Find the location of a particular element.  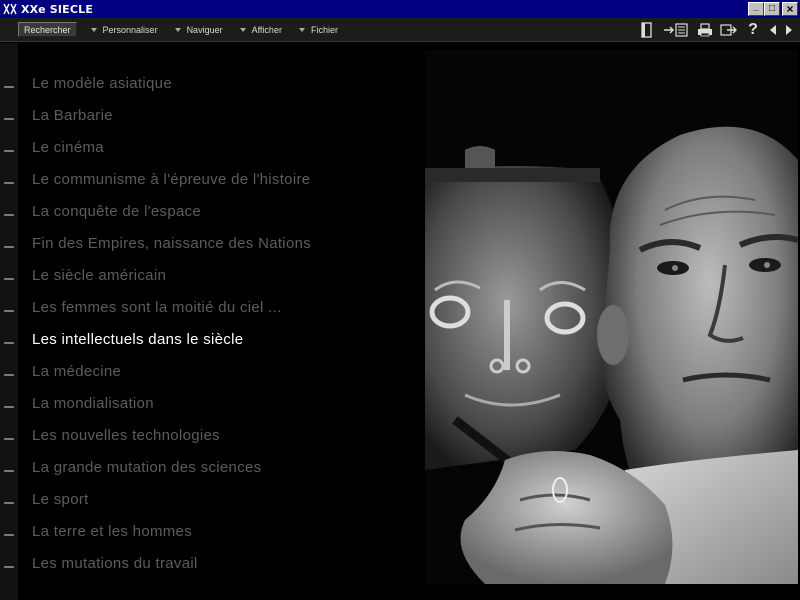

menu-label: Naviguer is located at coordinates (204, 29).